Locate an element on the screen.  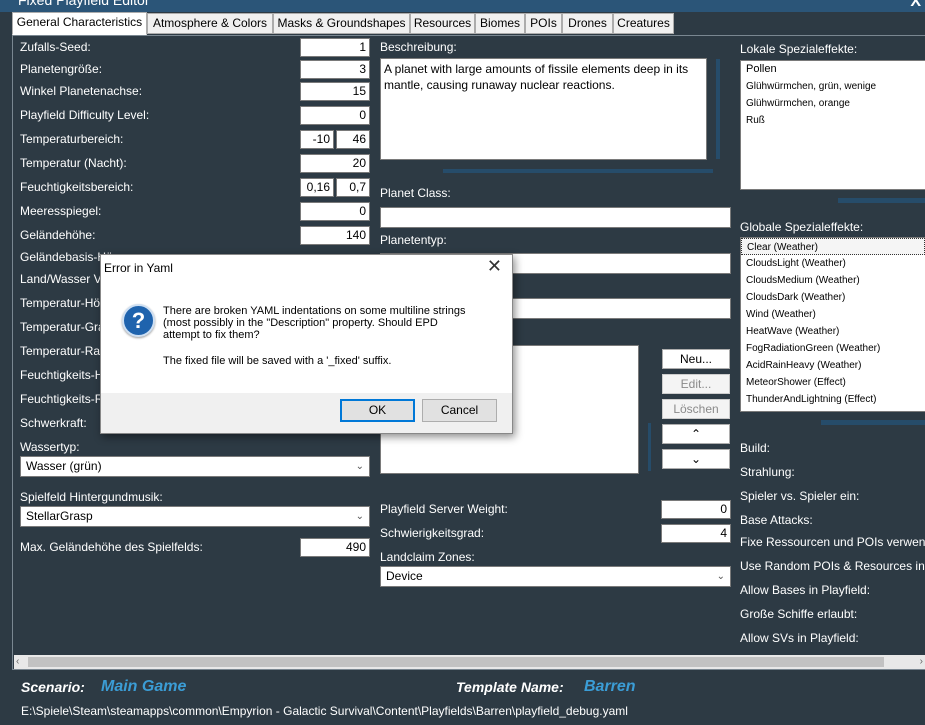
list-item: HeatWave (Weather) is located at coordinates (833, 331).